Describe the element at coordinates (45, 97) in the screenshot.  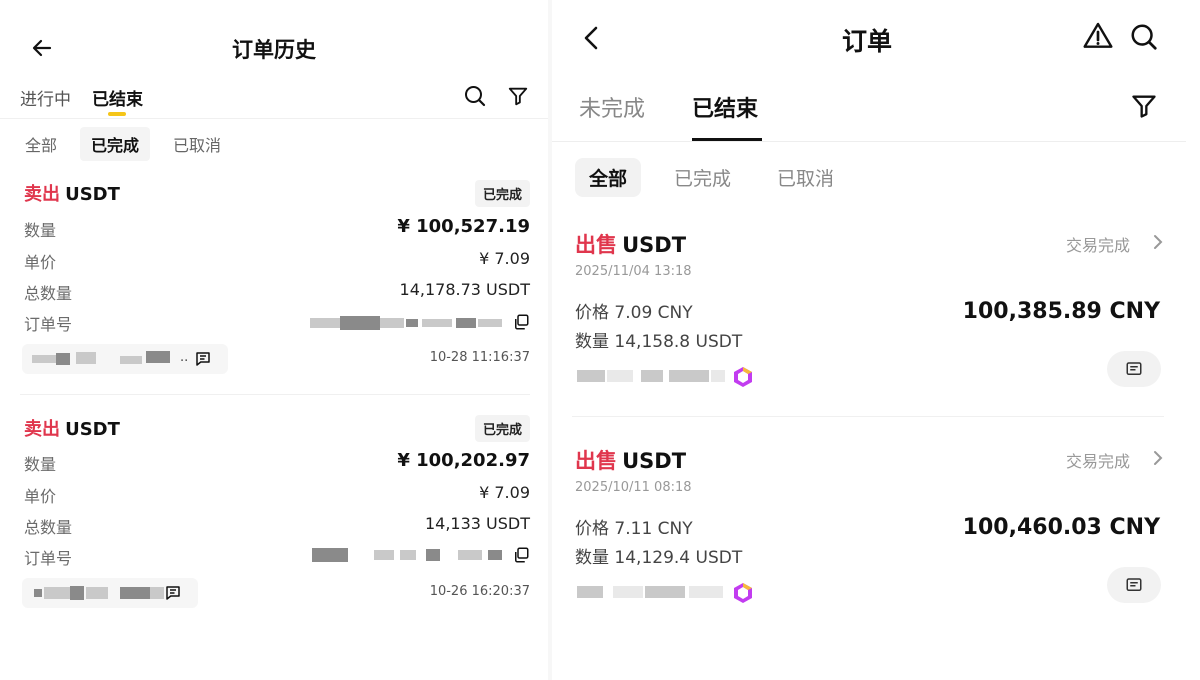
I see `tab-in-progress: 进行中` at that location.